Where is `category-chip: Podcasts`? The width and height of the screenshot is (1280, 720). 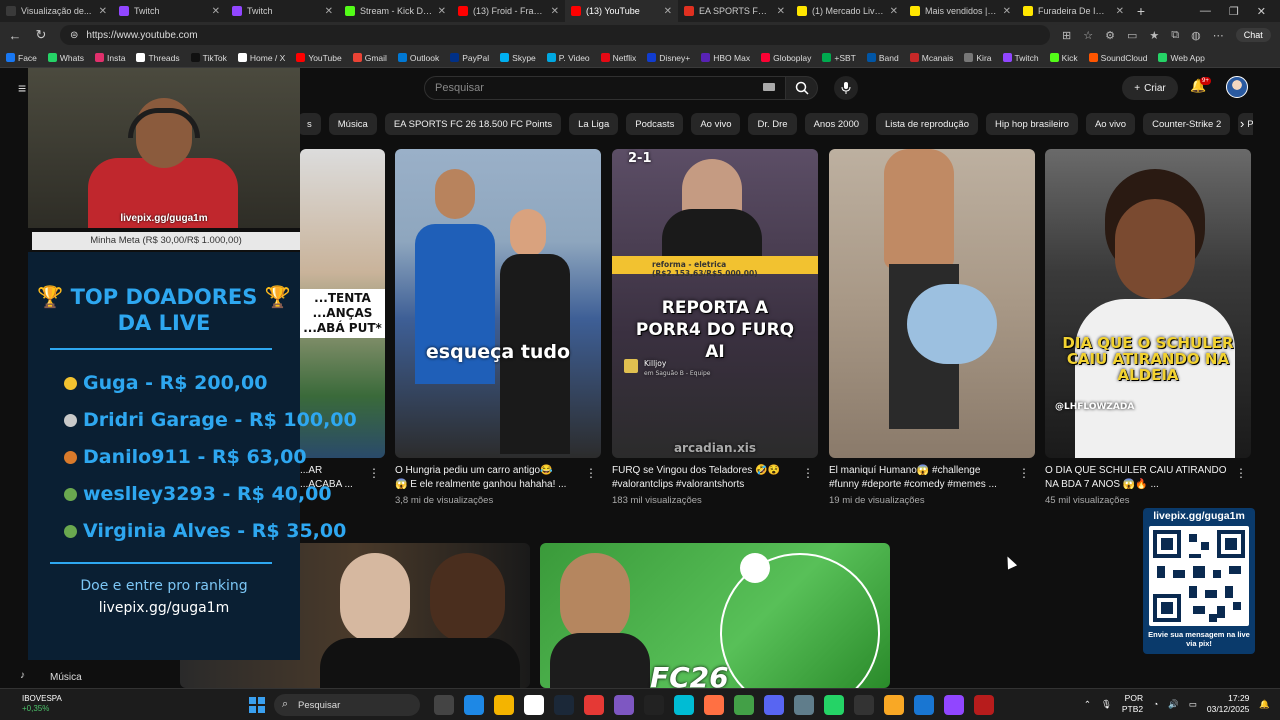
category-chip: Podcasts is located at coordinates (655, 124).